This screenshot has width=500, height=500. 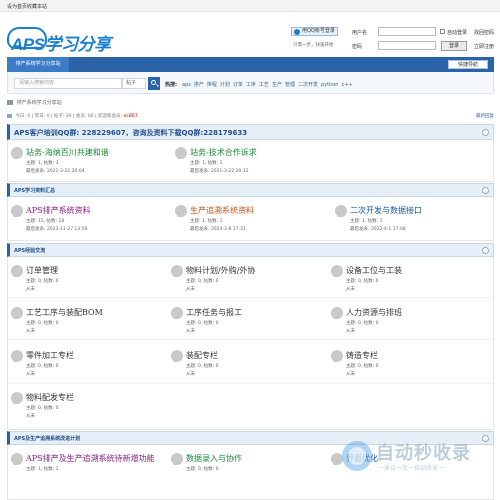 I want to click on forum-counts: 主题: 1, 帖数: 1, so click(x=206, y=163).